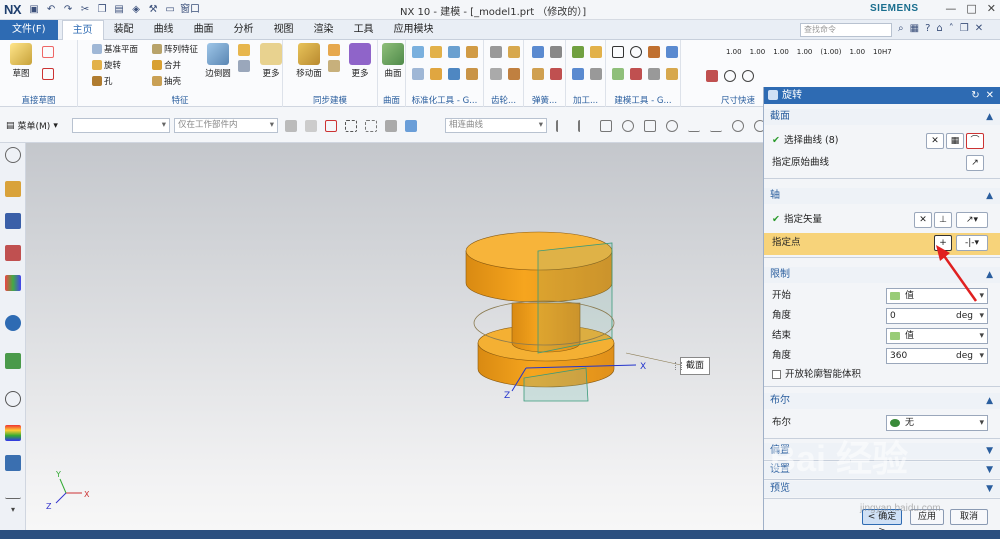  Describe the element at coordinates (712, 76) in the screenshot. I see `tolerance-icon` at that location.